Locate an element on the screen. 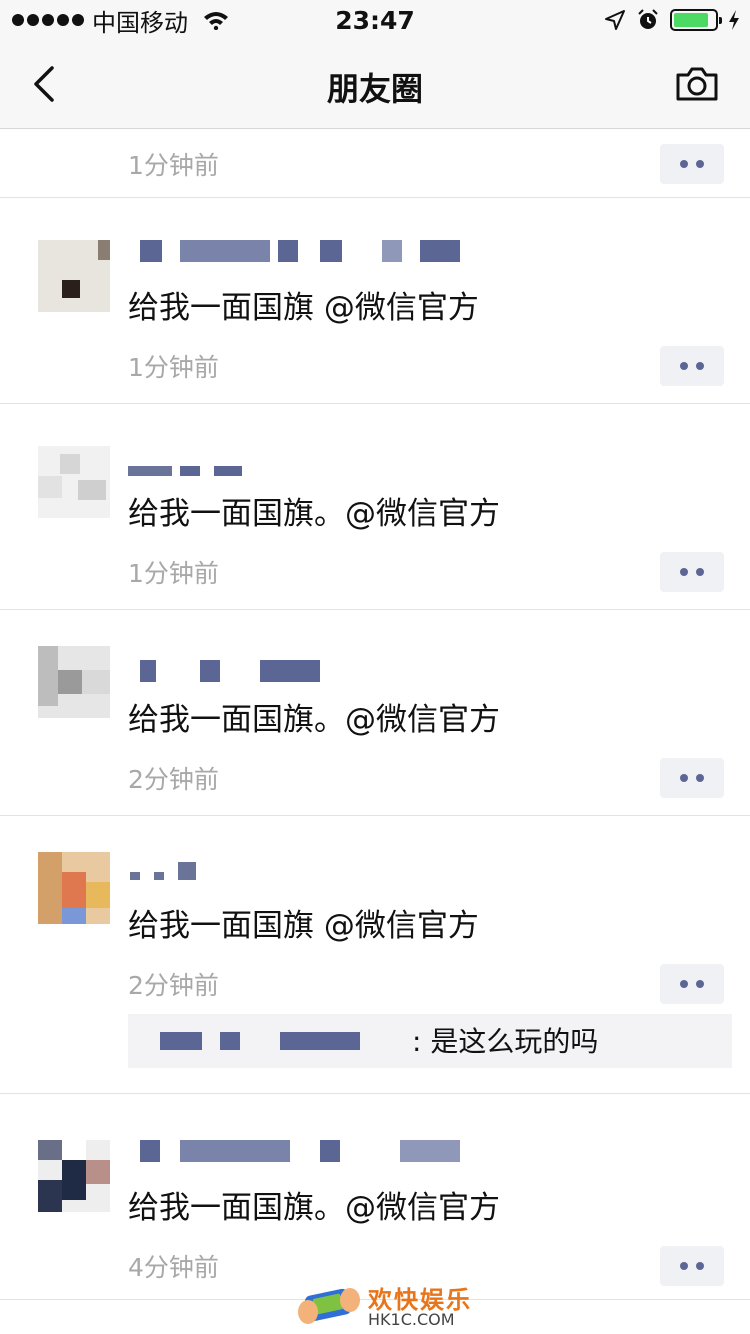 Image resolution: width=750 pixels, height=1334 pixels. comment-item: : 是这么玩的吗 is located at coordinates (430, 1041).